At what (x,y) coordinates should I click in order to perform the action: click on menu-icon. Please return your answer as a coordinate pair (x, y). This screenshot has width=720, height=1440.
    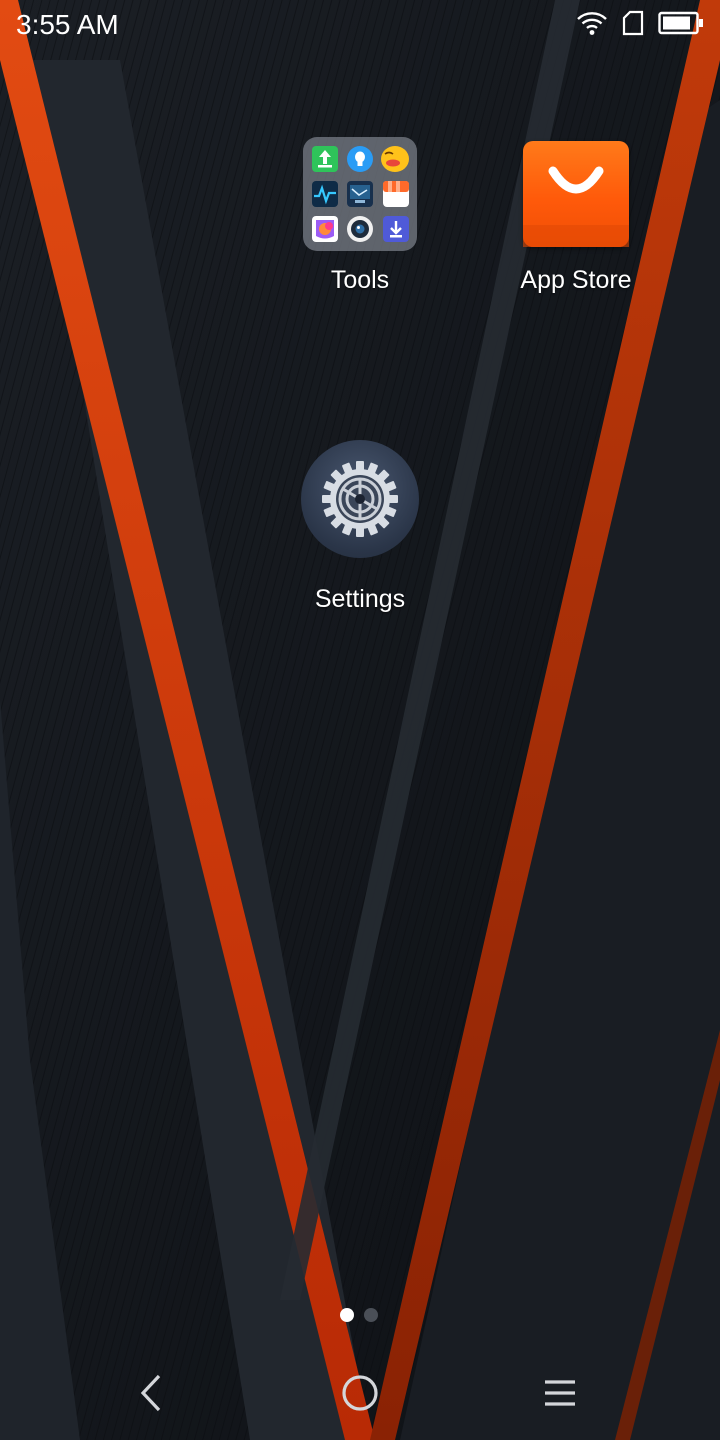
    Looking at the image, I should click on (560, 1395).